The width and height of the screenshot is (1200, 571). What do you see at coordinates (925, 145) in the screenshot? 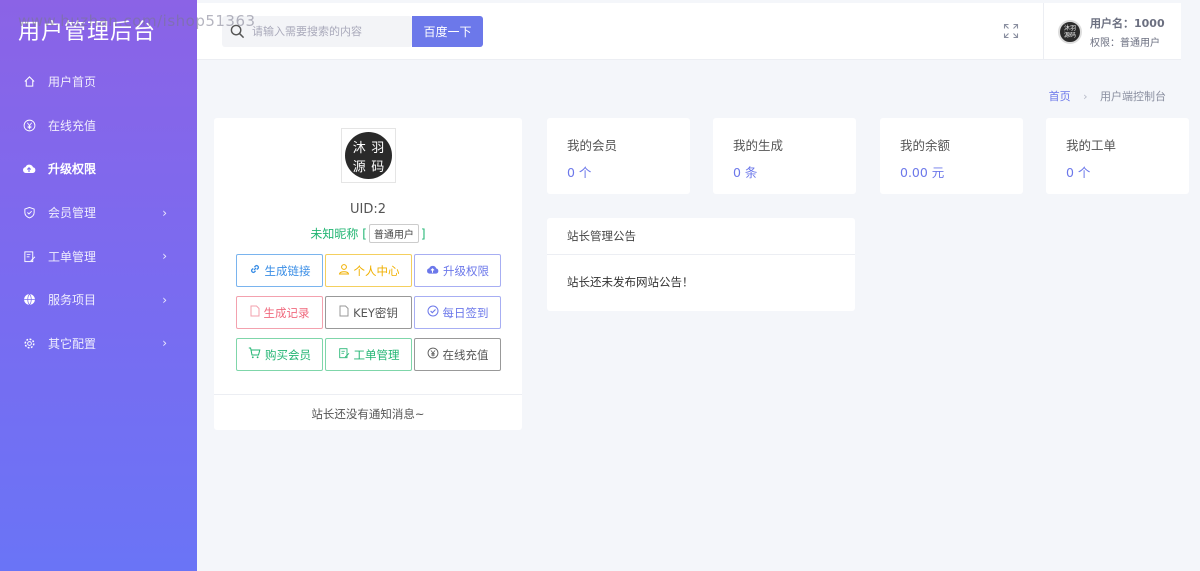
I see `stat-label: 我的余额` at bounding box center [925, 145].